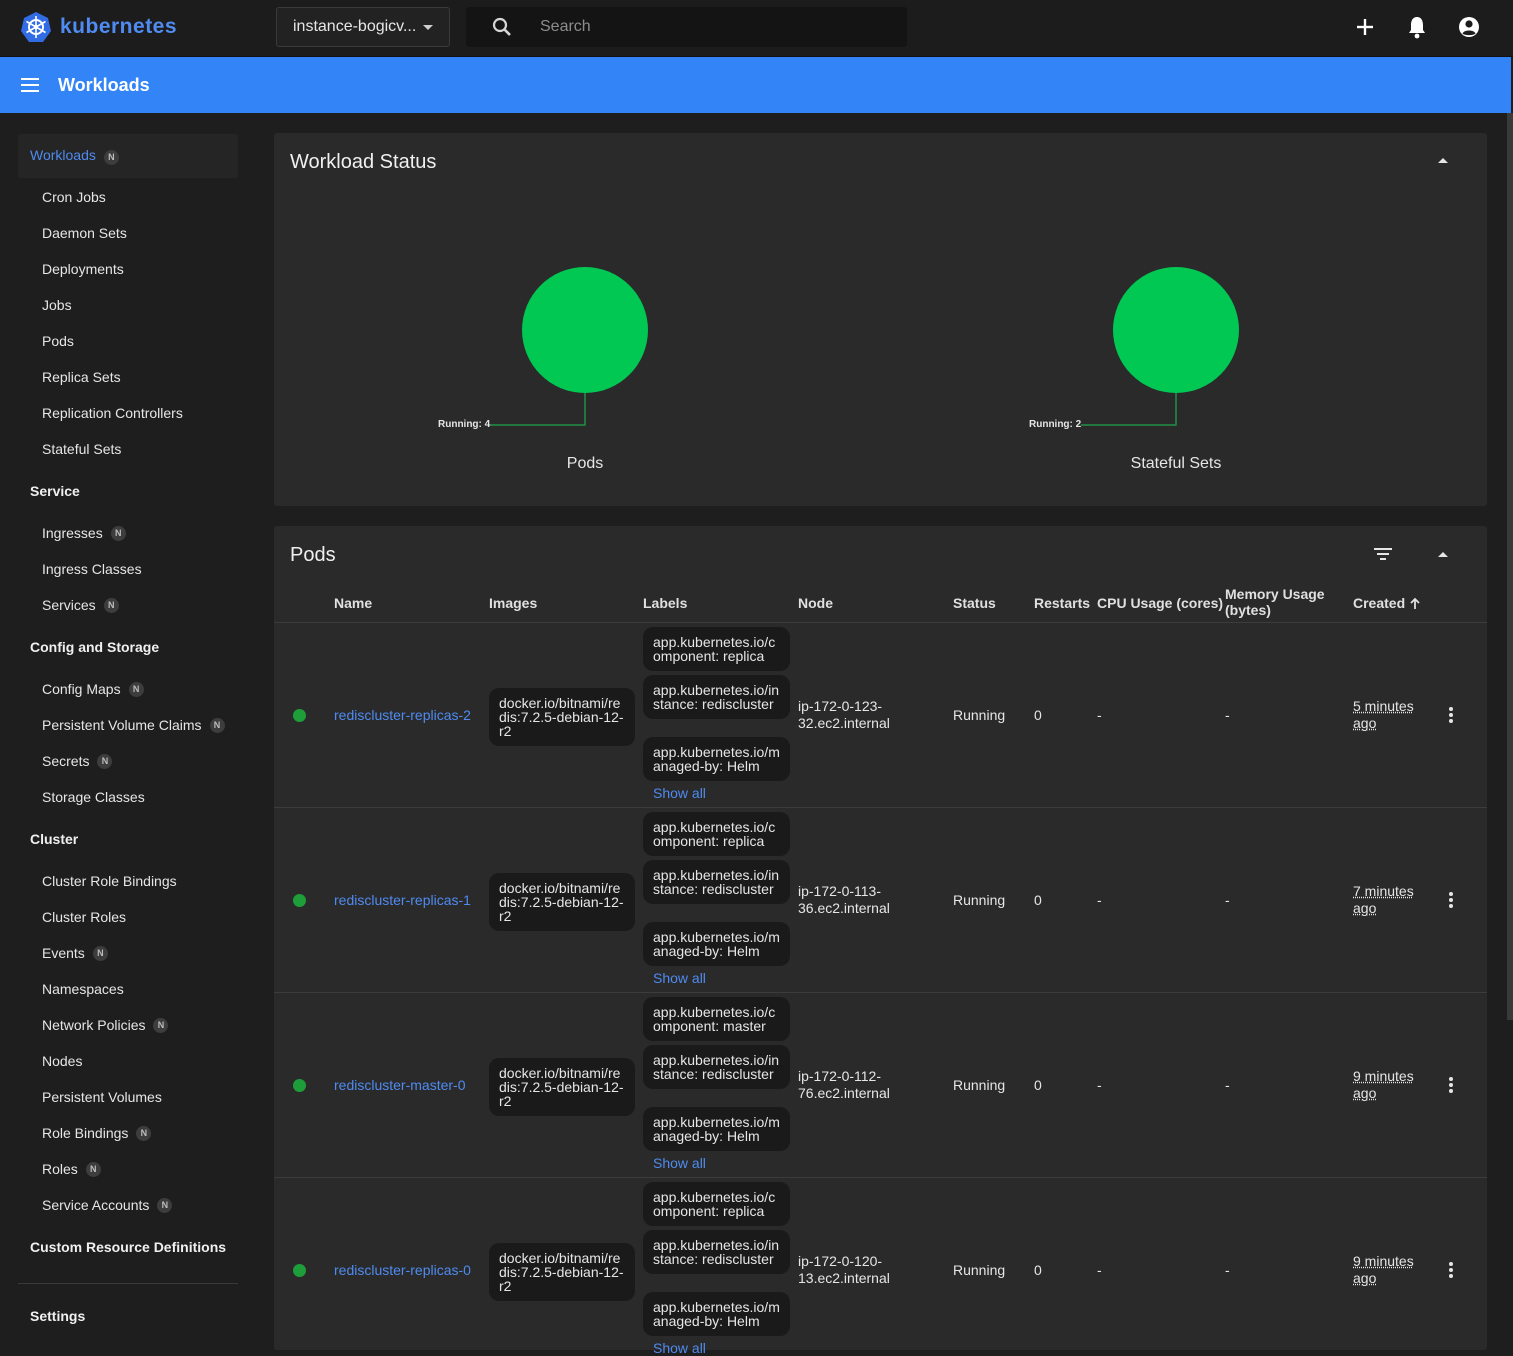 The height and width of the screenshot is (1356, 1513). Describe the element at coordinates (716, 882) in the screenshot. I see `label-chip: app.kubernetes.io/instance: rediscluster` at that location.